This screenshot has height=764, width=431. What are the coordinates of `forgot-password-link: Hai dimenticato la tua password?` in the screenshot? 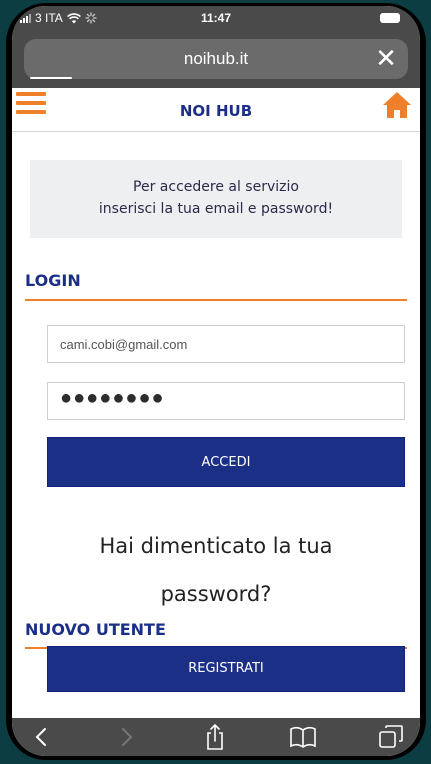 It's located at (216, 570).